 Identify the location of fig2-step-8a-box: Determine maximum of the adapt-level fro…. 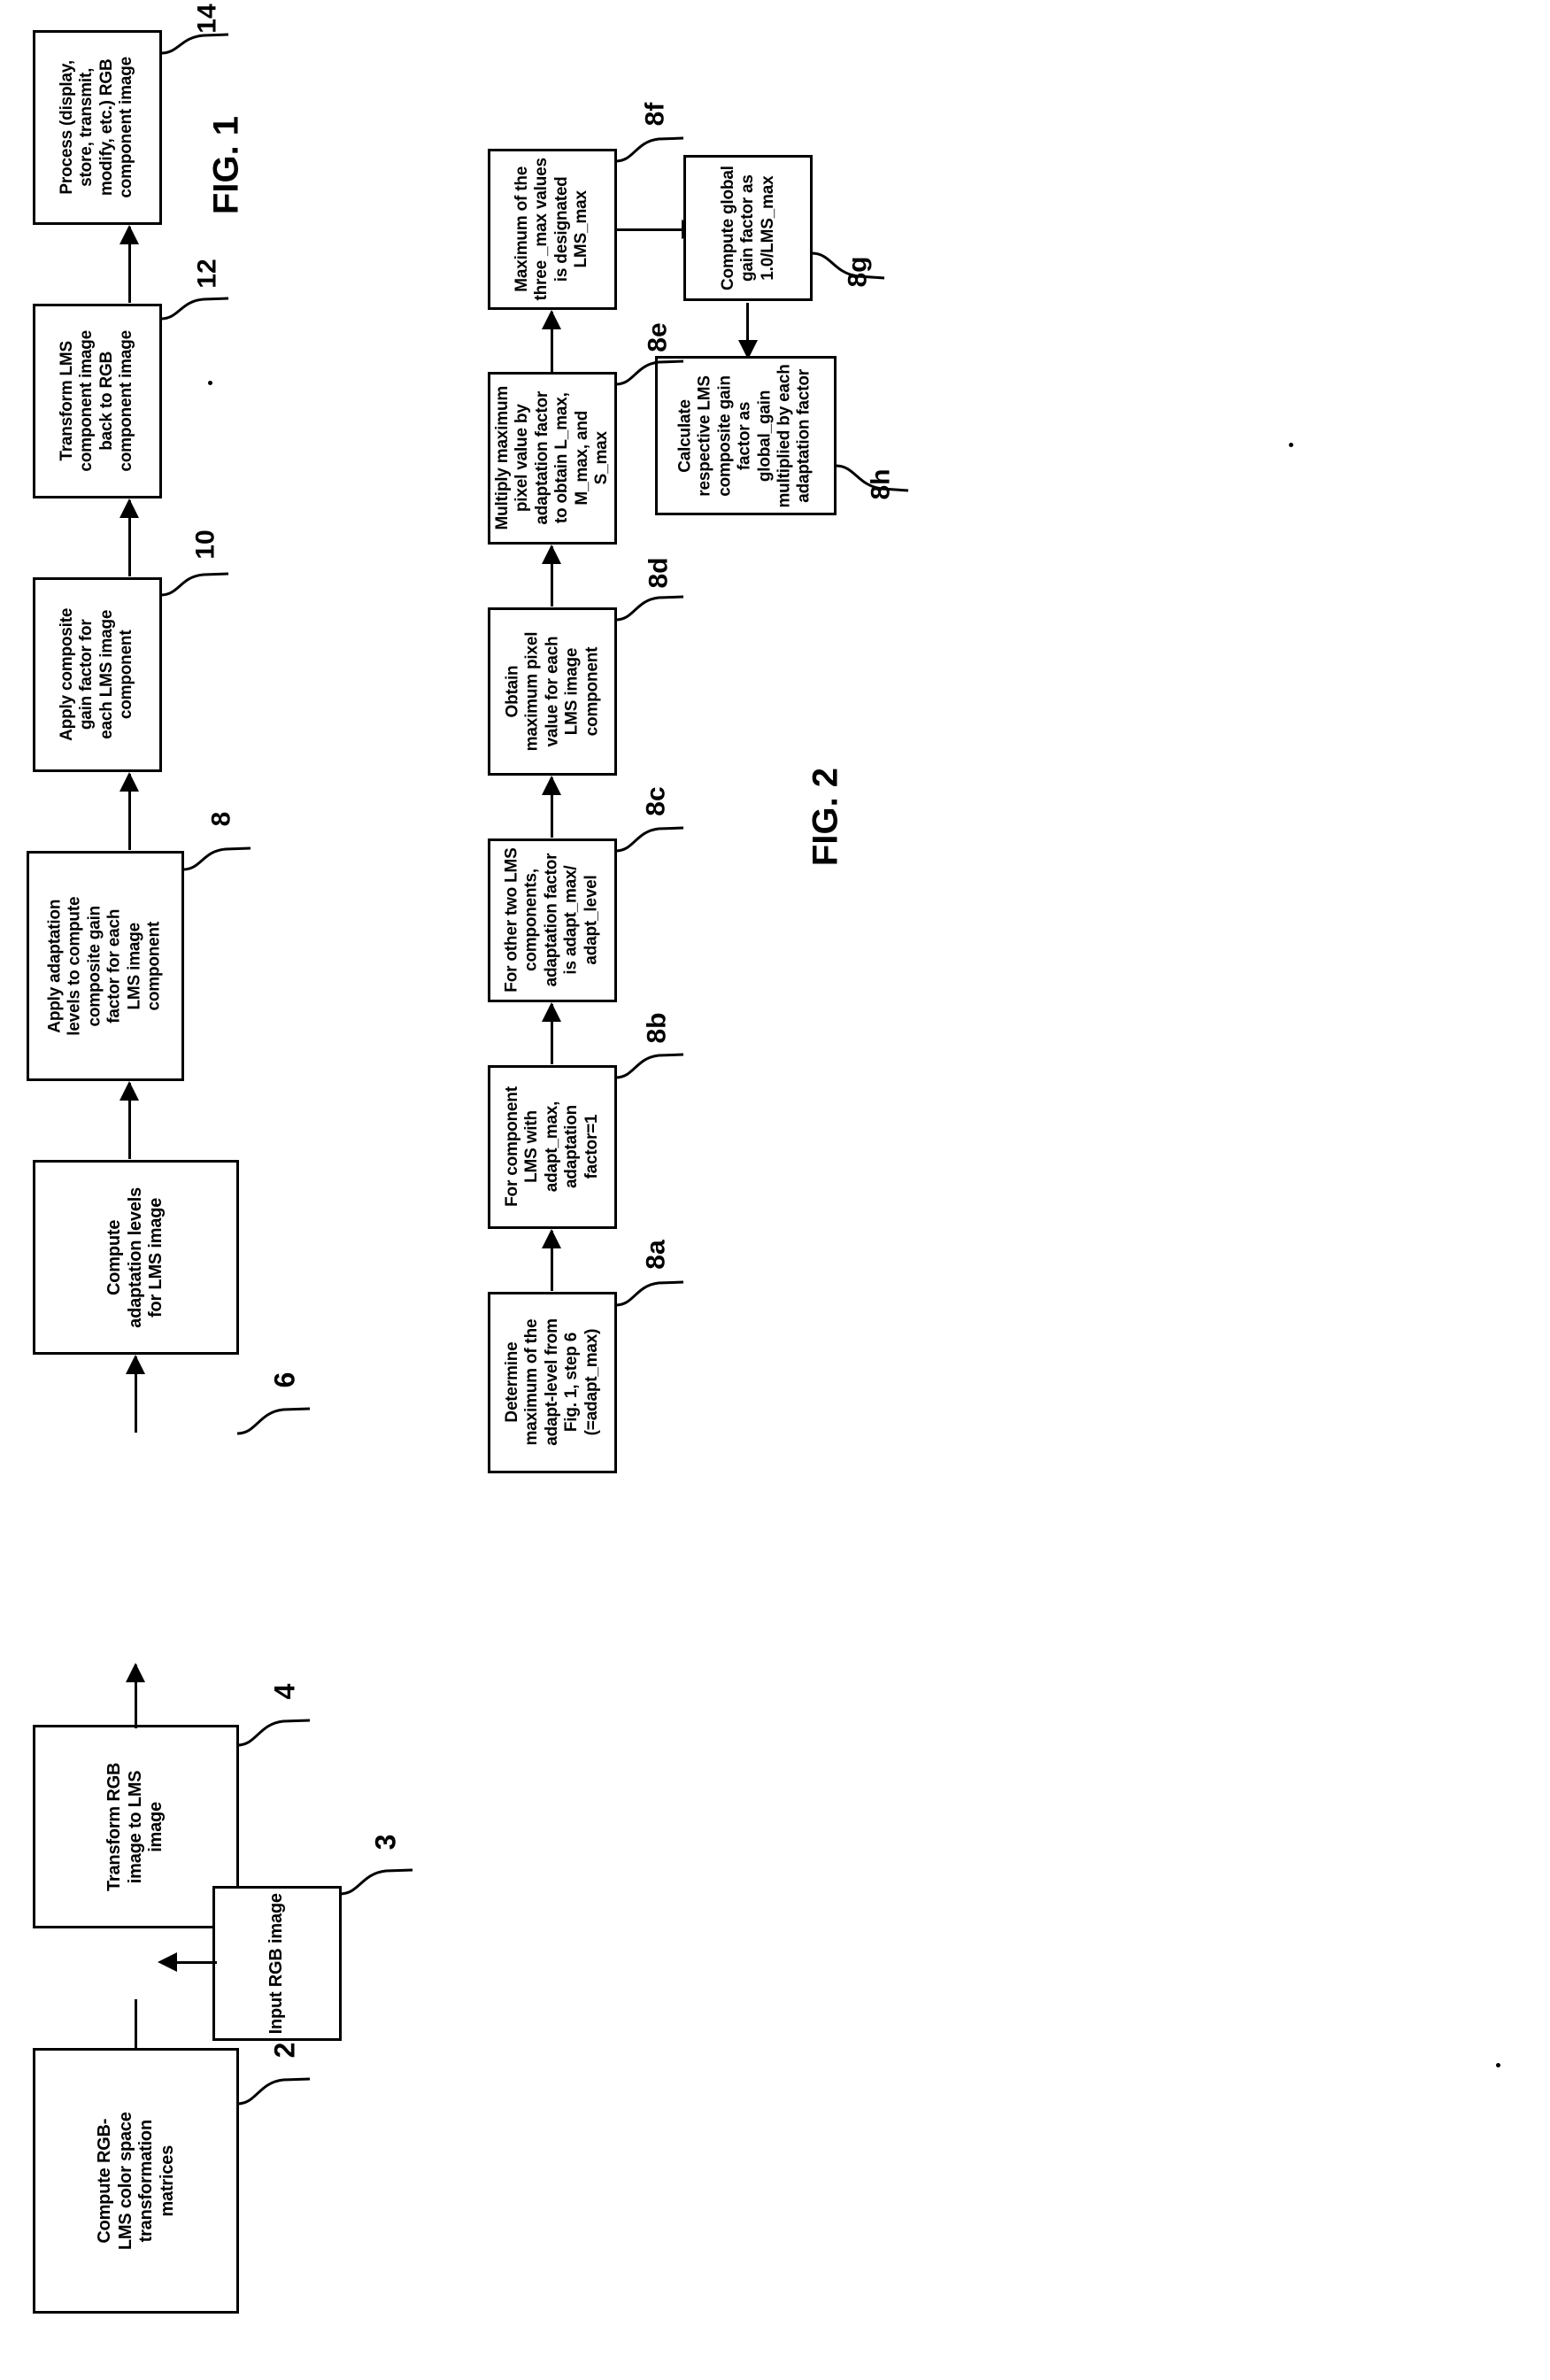
(552, 1382).